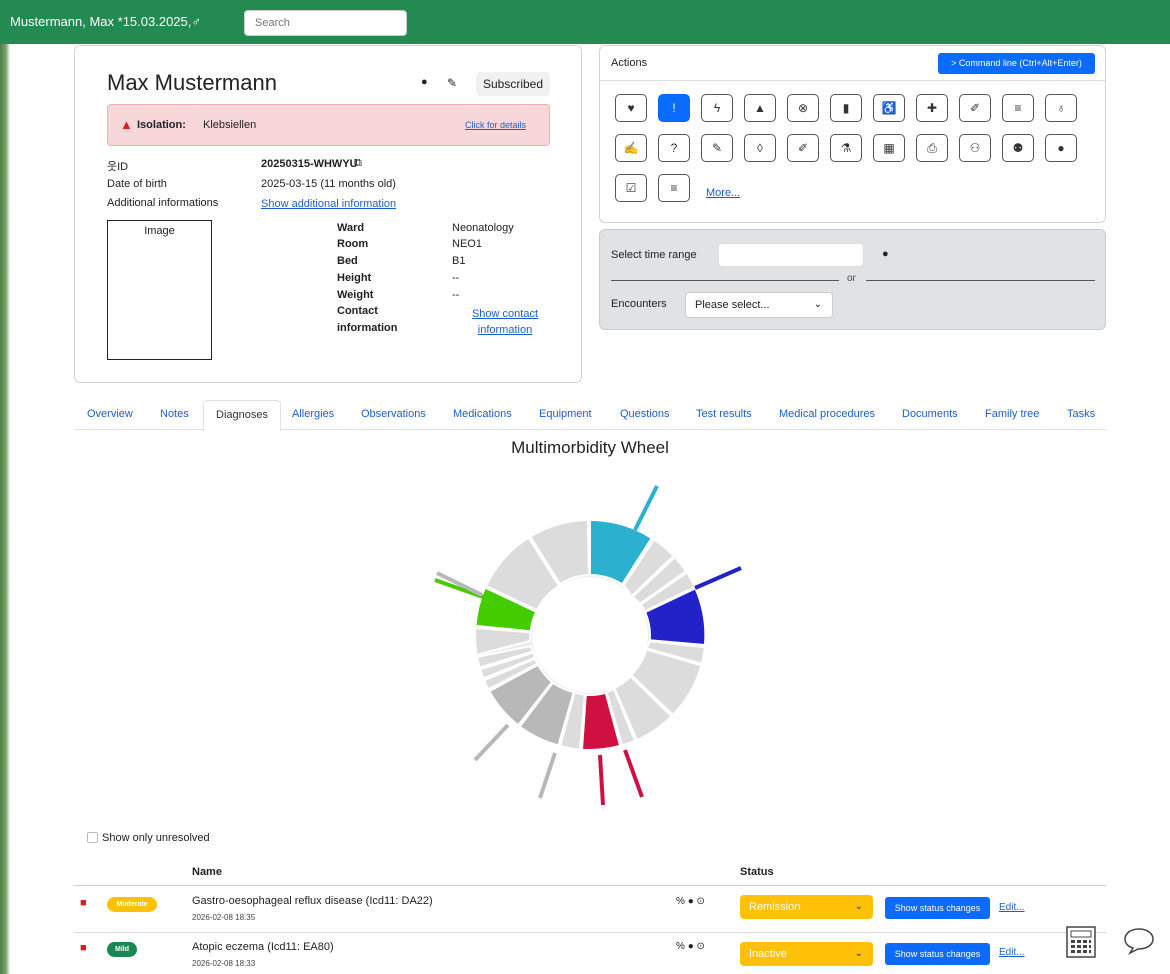  What do you see at coordinates (505, 322) in the screenshot?
I see `show-contact-link: Show contact information` at bounding box center [505, 322].